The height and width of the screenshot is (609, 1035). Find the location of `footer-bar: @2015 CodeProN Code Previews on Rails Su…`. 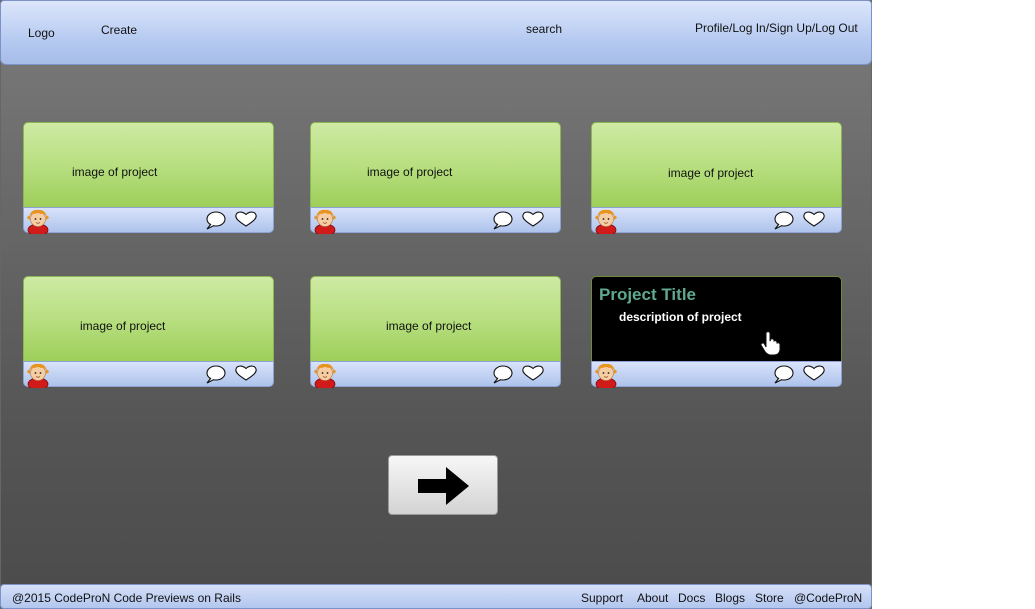

footer-bar: @2015 CodeProN Code Previews on Rails Su… is located at coordinates (436, 596).